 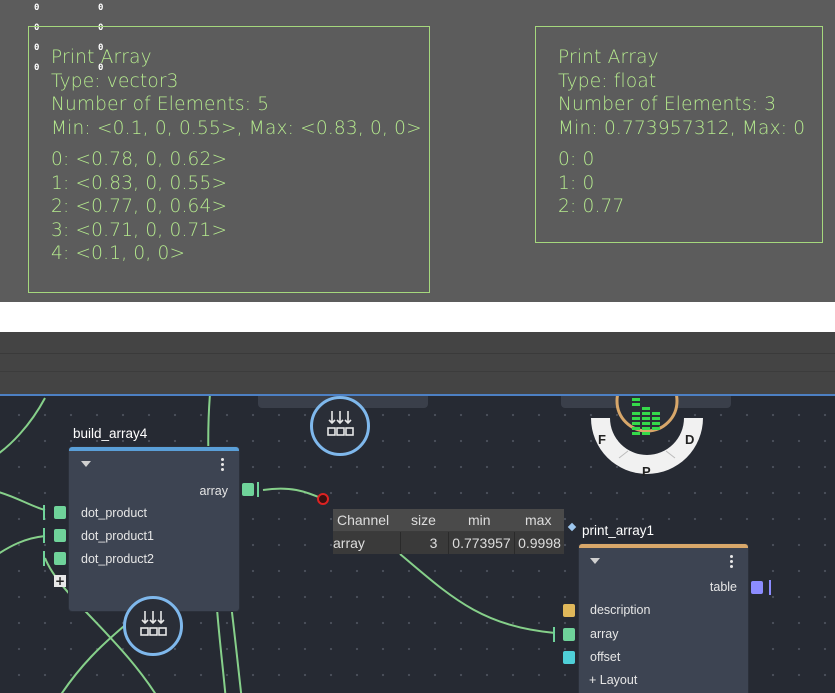 I want to click on spreadsheet-row: array 3 0.773957 0.9998, so click(x=448, y=543).